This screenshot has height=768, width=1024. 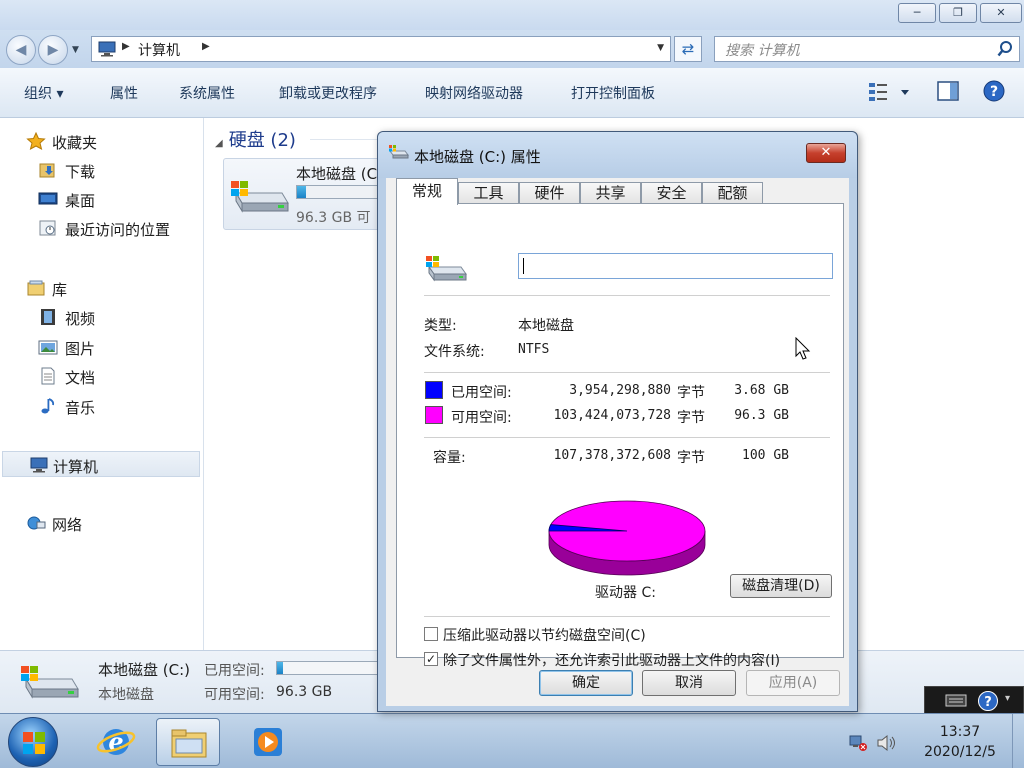 What do you see at coordinates (207, 93) in the screenshot?
I see `system-properties-button: 系统属性` at bounding box center [207, 93].